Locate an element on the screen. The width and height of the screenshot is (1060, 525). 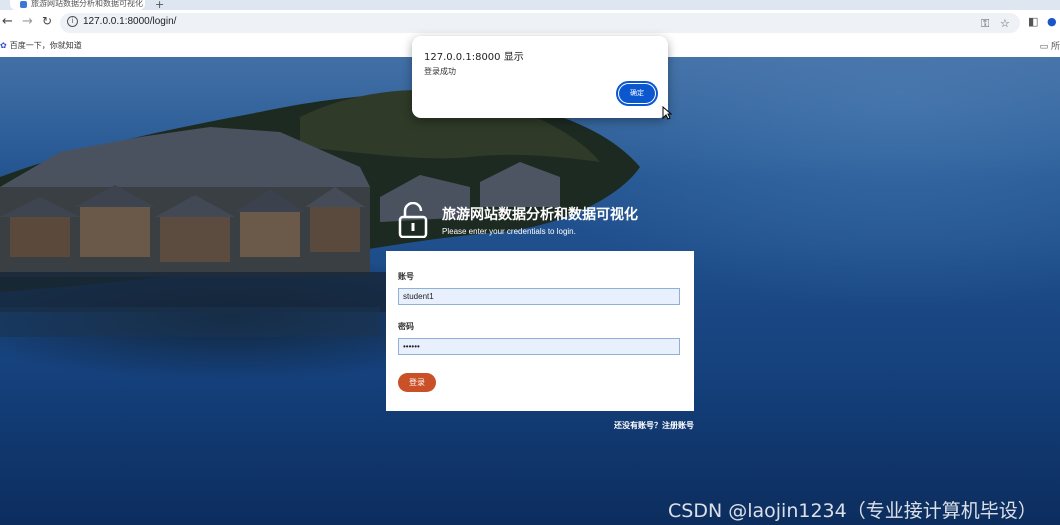
bookmarks-folder: ▭ 所 is located at coordinates (1050, 45).